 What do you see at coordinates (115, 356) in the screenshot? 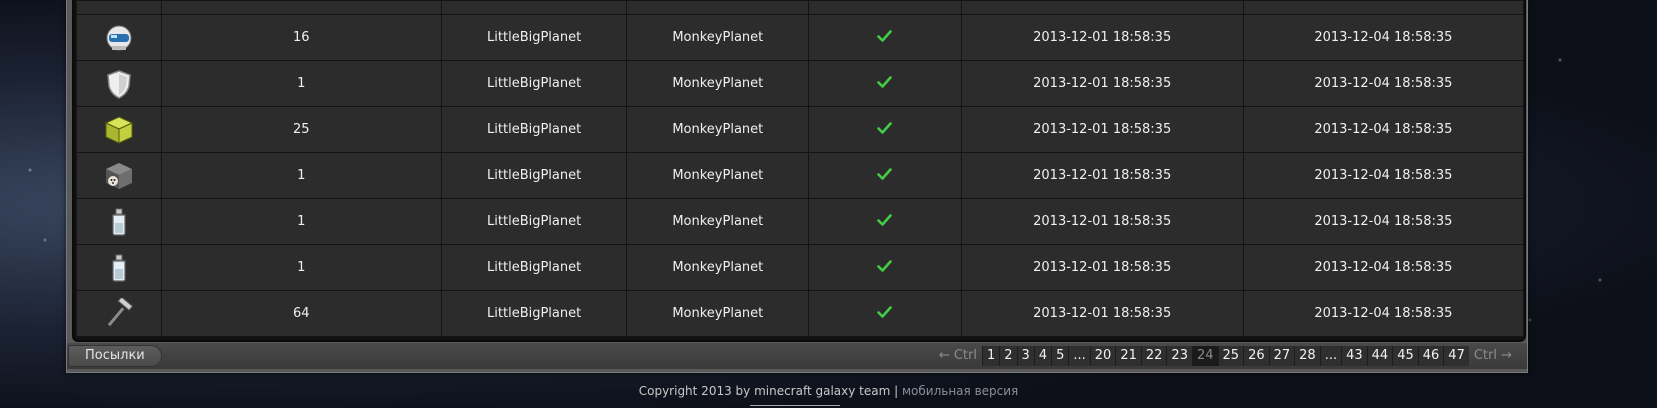
I see `parcels-tab-button: Посылки` at bounding box center [115, 356].